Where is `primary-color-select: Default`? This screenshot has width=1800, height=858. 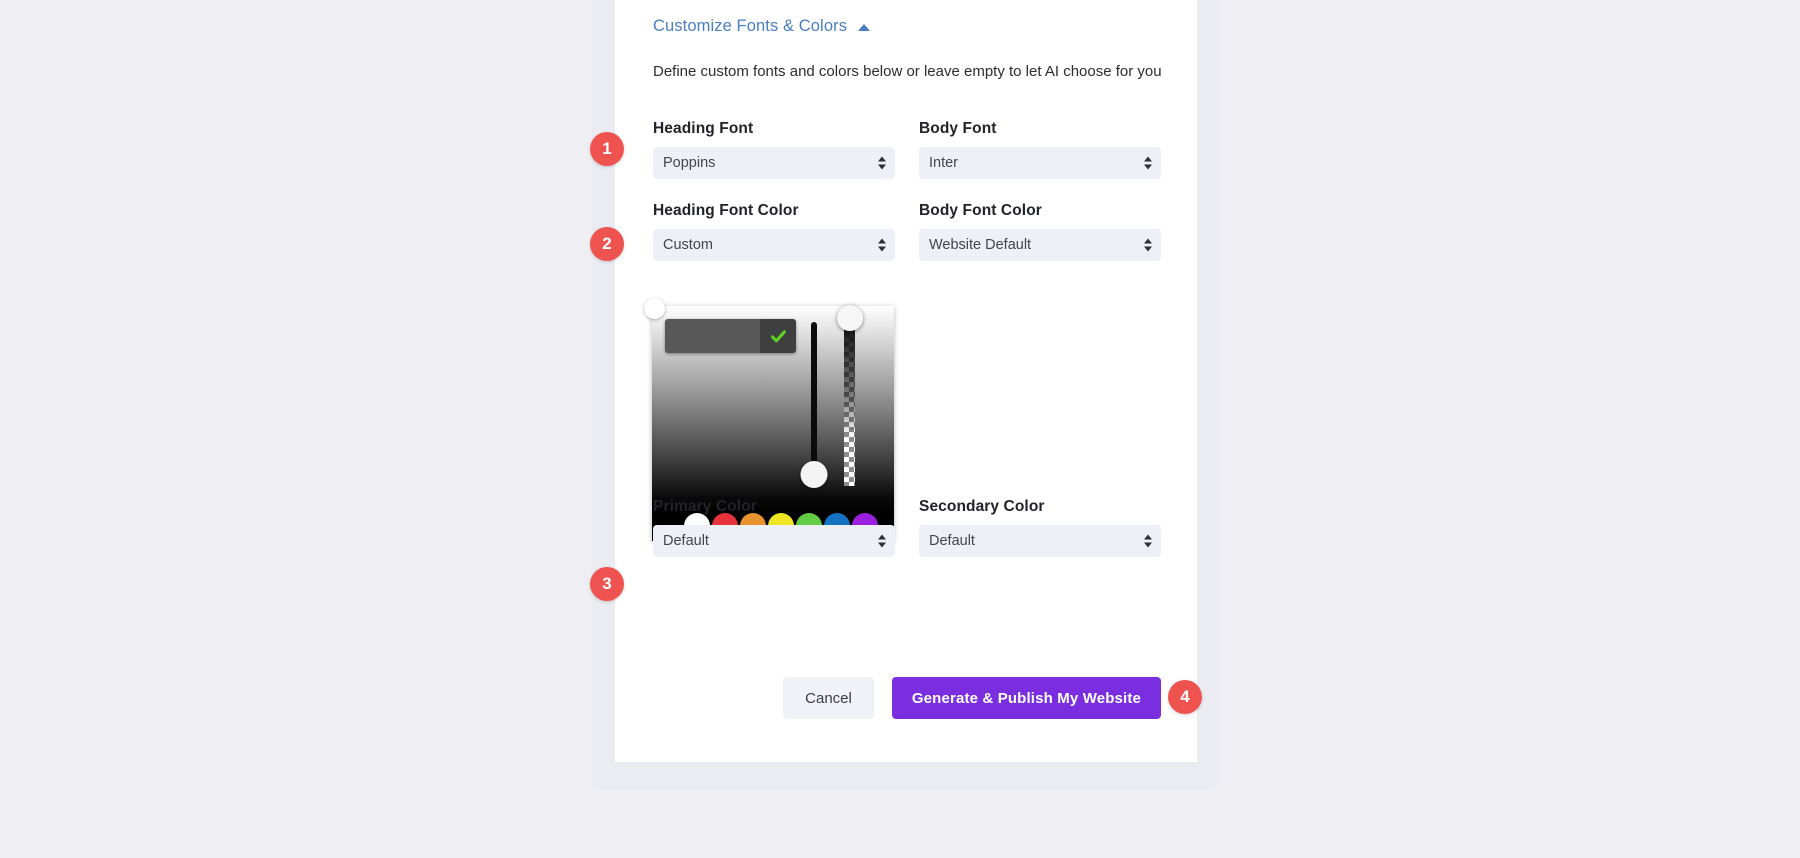 primary-color-select: Default is located at coordinates (774, 541).